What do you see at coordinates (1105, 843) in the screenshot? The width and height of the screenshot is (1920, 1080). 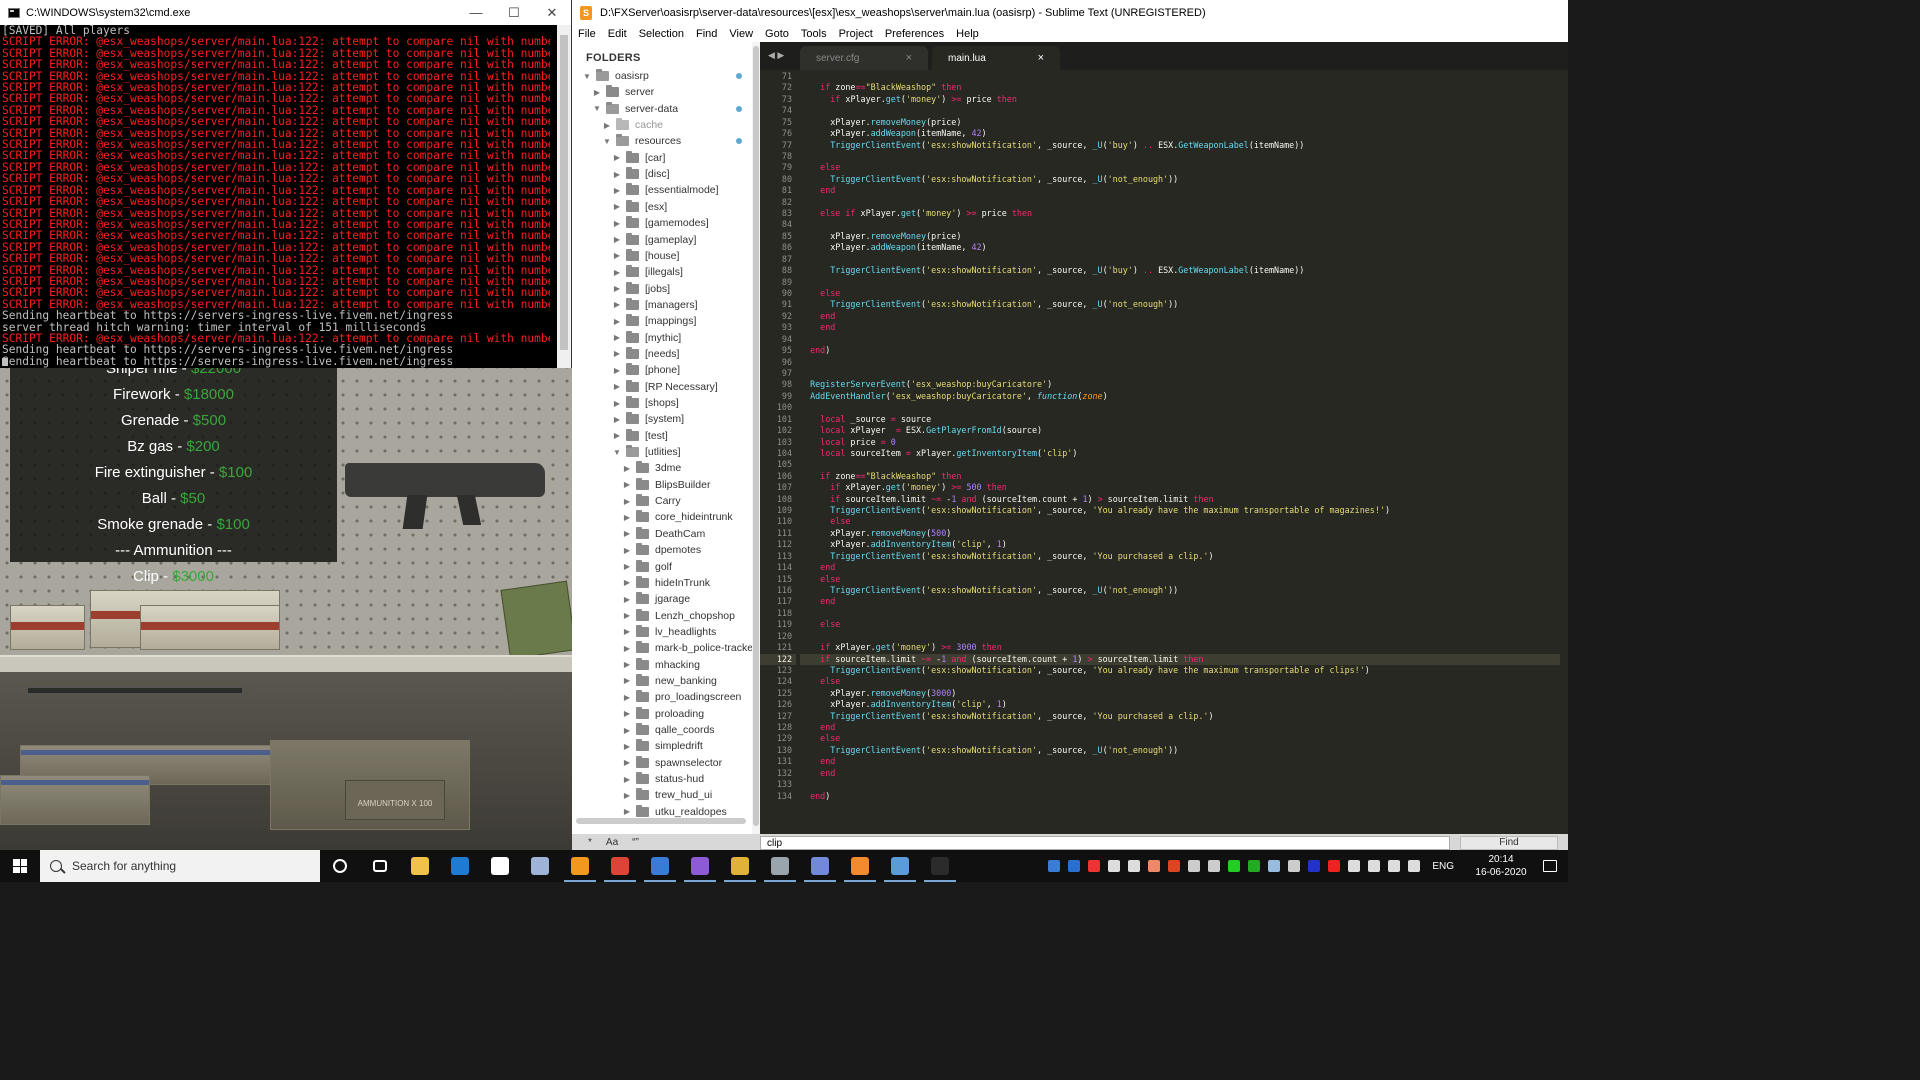 I see `find-input` at bounding box center [1105, 843].